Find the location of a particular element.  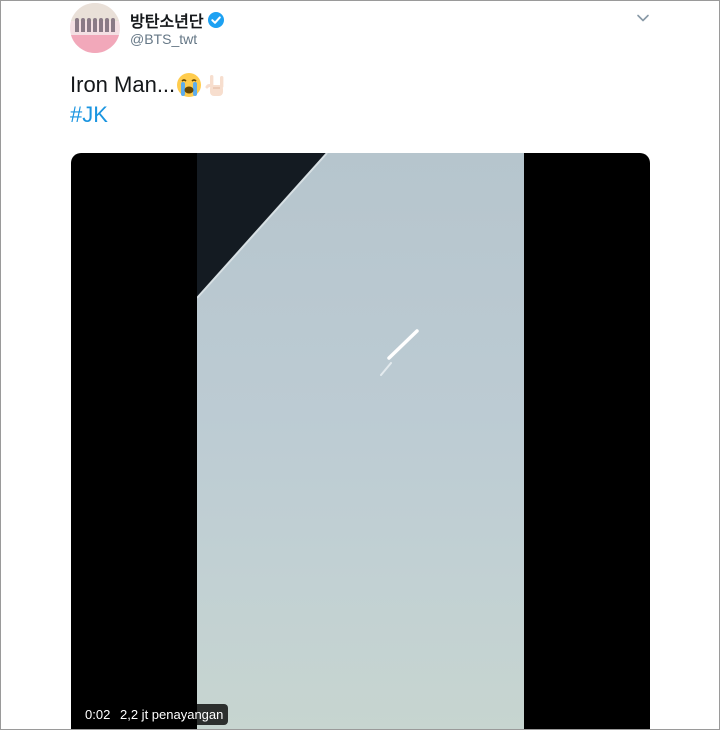

avatar is located at coordinates (95, 28).